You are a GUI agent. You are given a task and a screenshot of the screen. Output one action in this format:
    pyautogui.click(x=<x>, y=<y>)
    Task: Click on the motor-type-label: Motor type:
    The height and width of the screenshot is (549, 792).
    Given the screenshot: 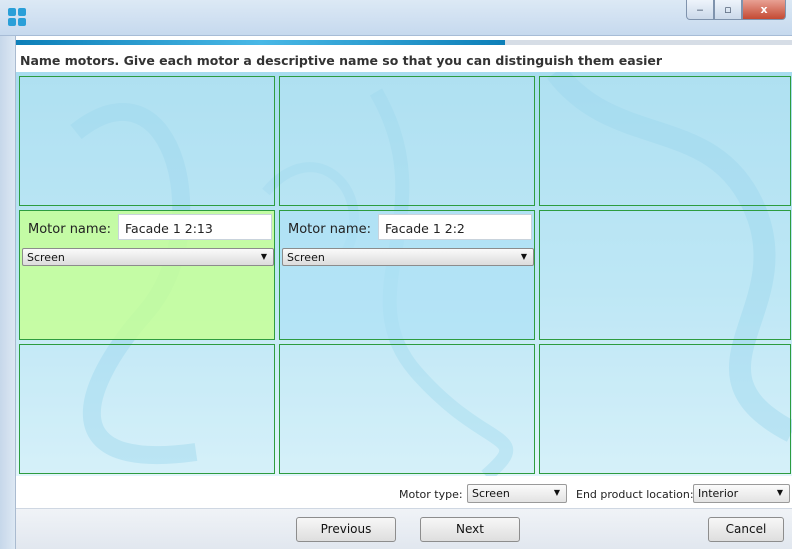 What is the action you would take?
    pyautogui.click(x=431, y=494)
    